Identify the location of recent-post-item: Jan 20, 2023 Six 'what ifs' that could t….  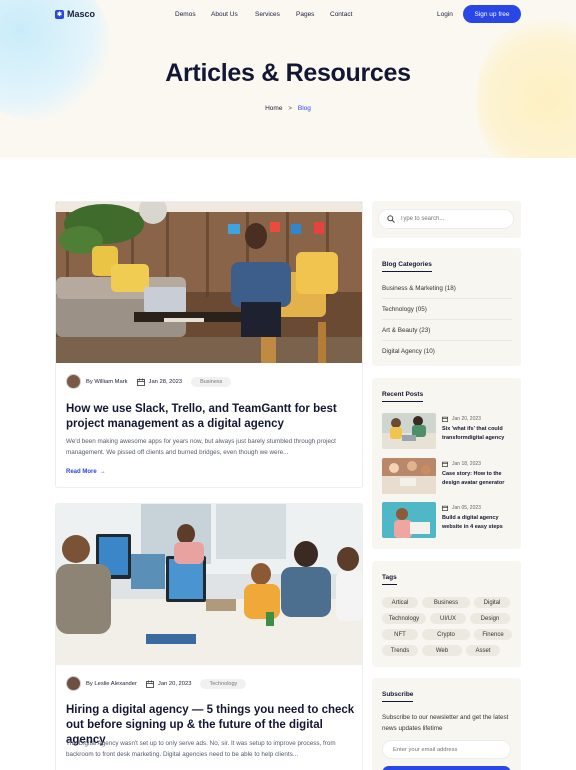
(448, 431).